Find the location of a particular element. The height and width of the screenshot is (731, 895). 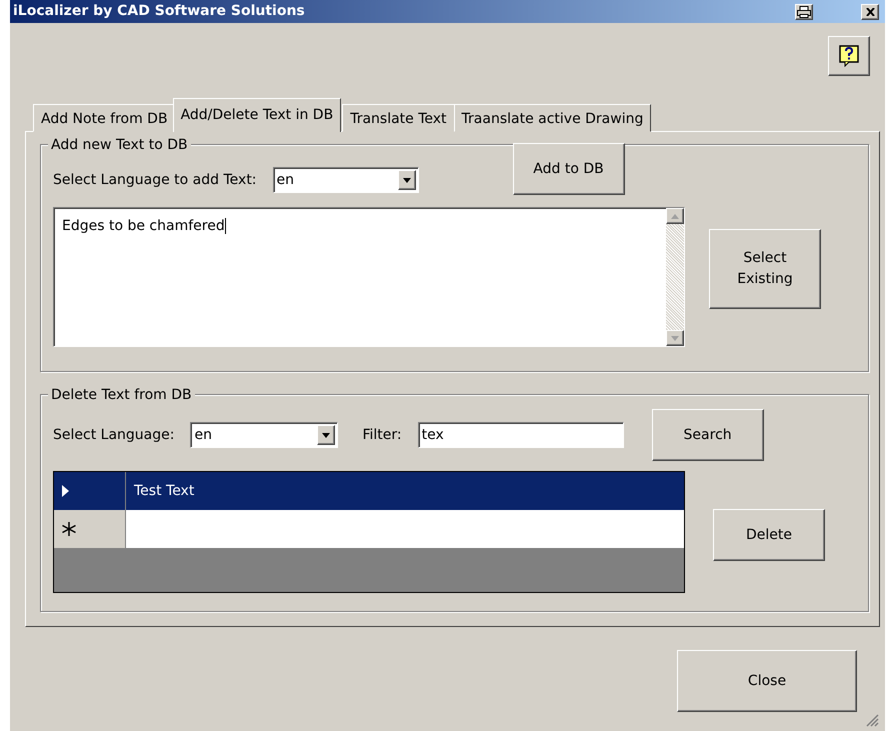

select-existing-button: Select Existing is located at coordinates (765, 269).